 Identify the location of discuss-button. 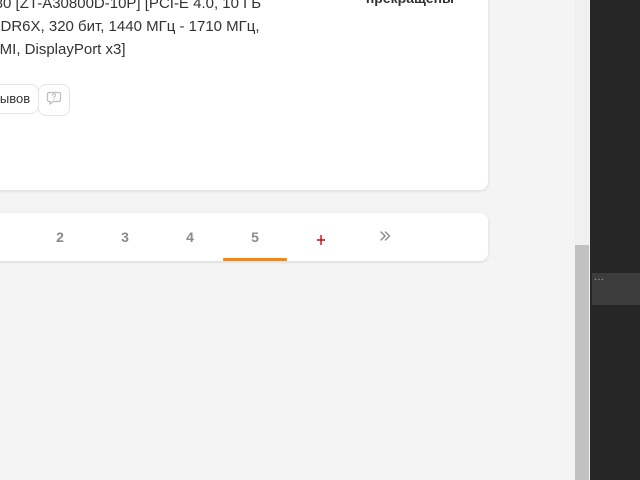
(54, 100).